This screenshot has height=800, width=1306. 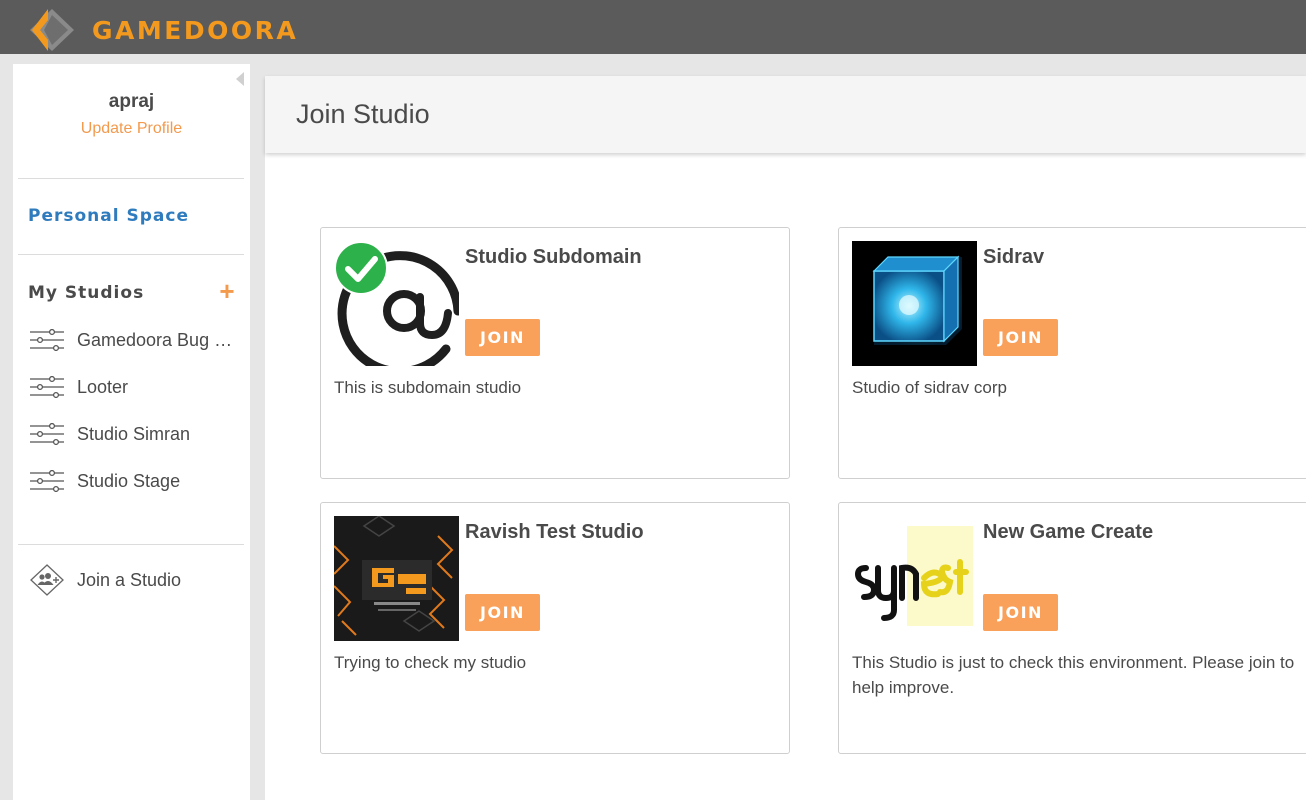 I want to click on join-a-studio-label: Join a Studio, so click(x=129, y=579).